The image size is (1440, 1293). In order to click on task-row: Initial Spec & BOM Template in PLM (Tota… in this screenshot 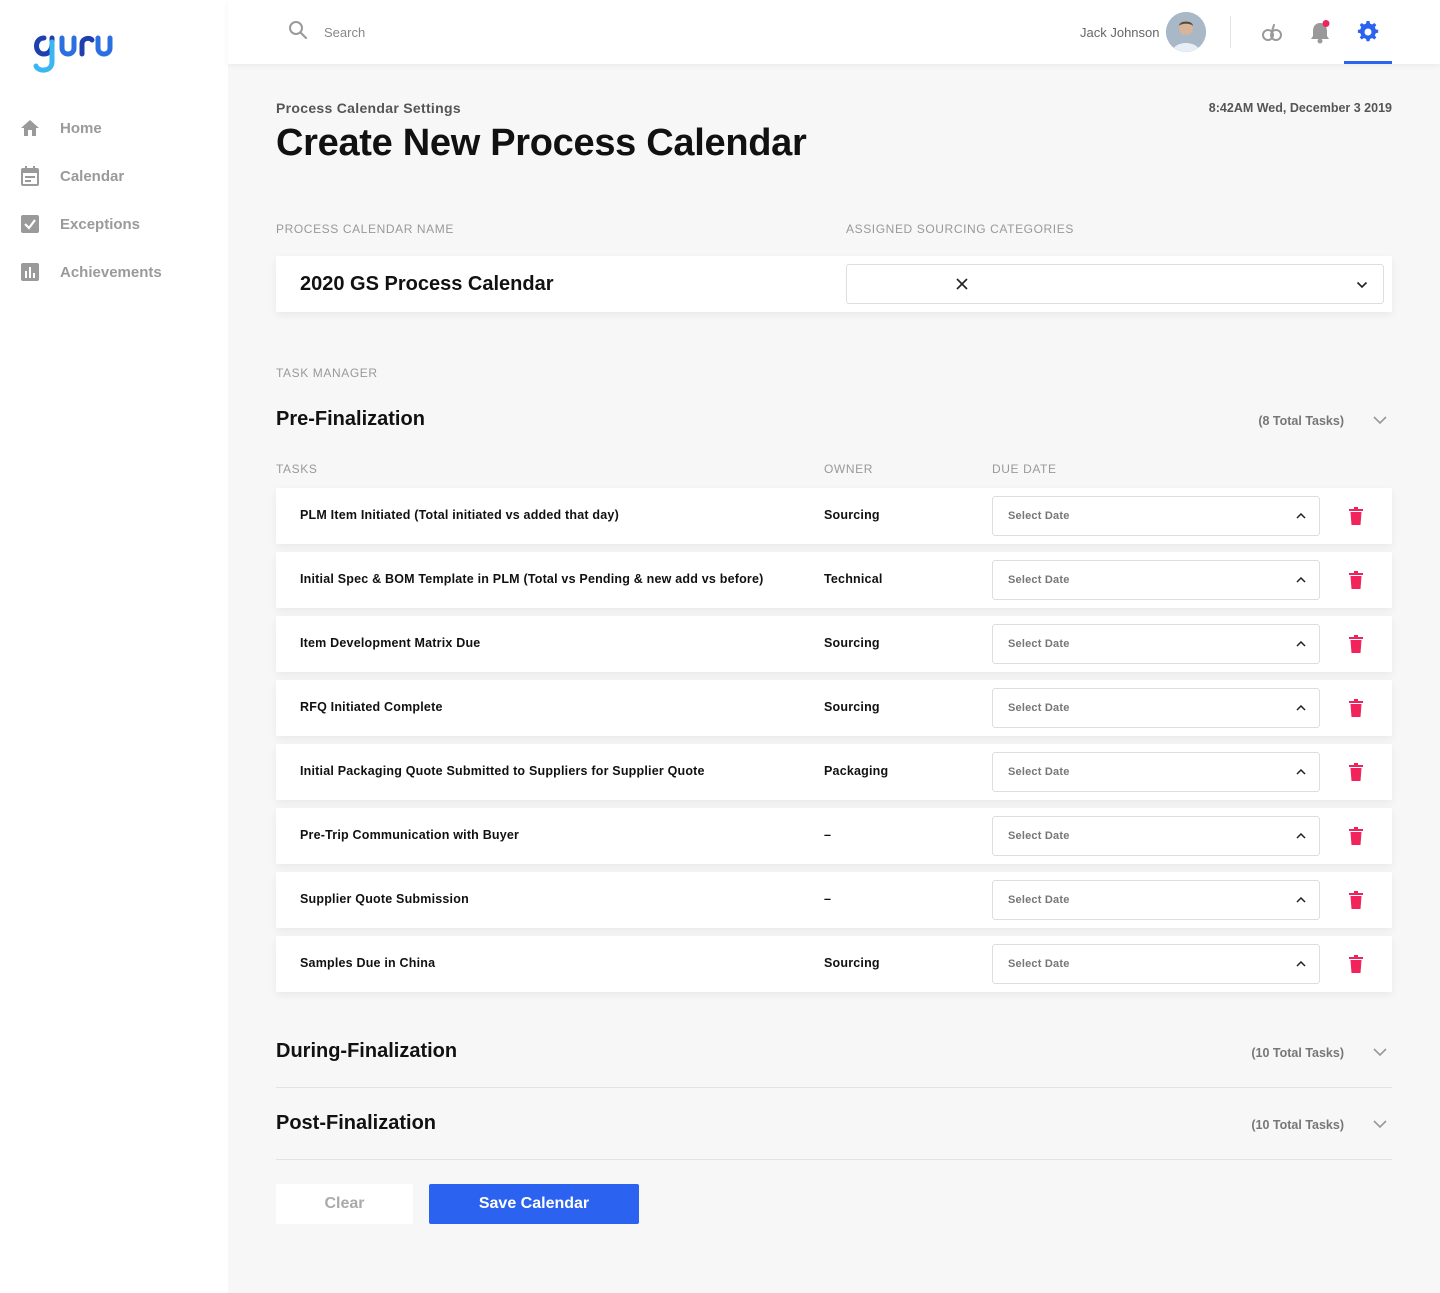, I will do `click(834, 580)`.